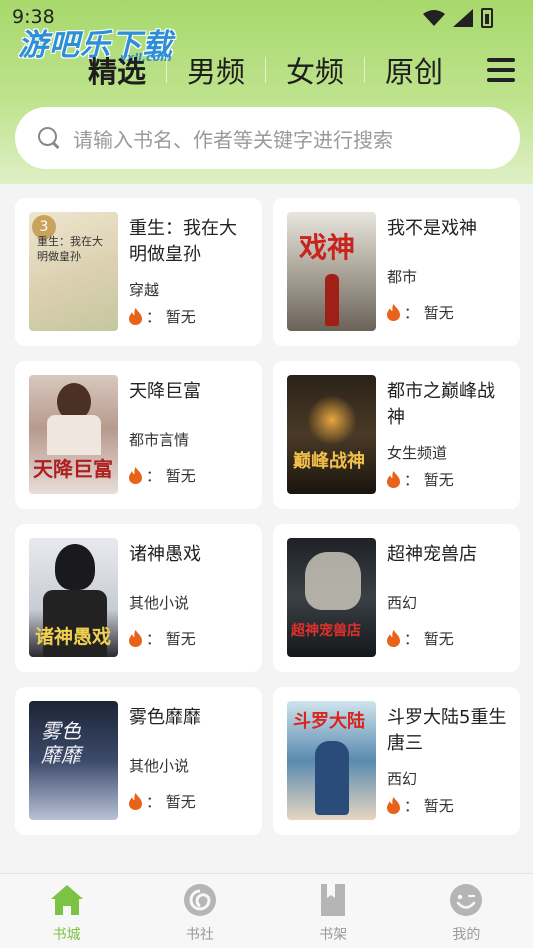 Image resolution: width=533 pixels, height=948 pixels. What do you see at coordinates (333, 581) in the screenshot?
I see `cover-beast` at bounding box center [333, 581].